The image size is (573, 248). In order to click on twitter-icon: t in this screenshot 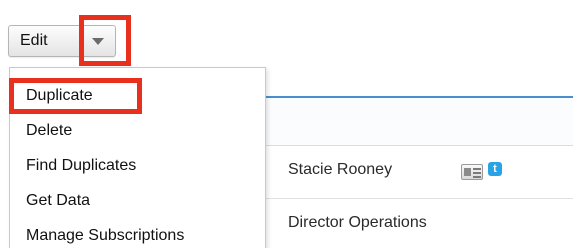, I will do `click(495, 169)`.